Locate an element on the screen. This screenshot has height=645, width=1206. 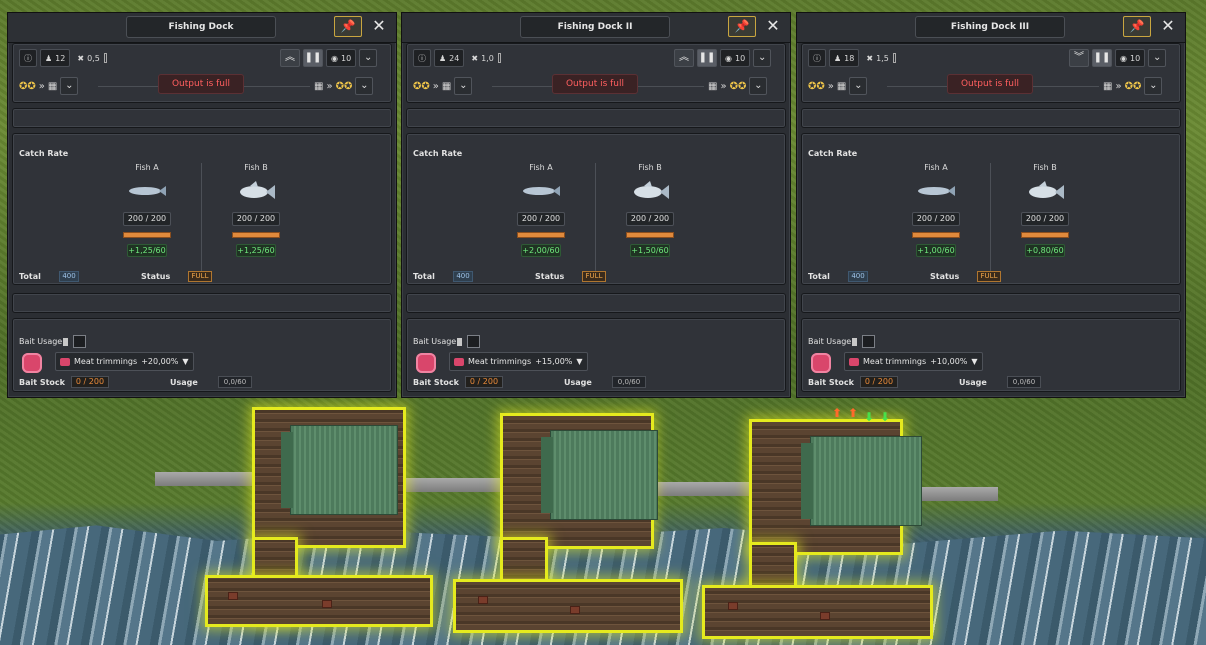
fish-b-column: Fish B 200 / 200 +1,50/60 is located at coordinates (650, 210).